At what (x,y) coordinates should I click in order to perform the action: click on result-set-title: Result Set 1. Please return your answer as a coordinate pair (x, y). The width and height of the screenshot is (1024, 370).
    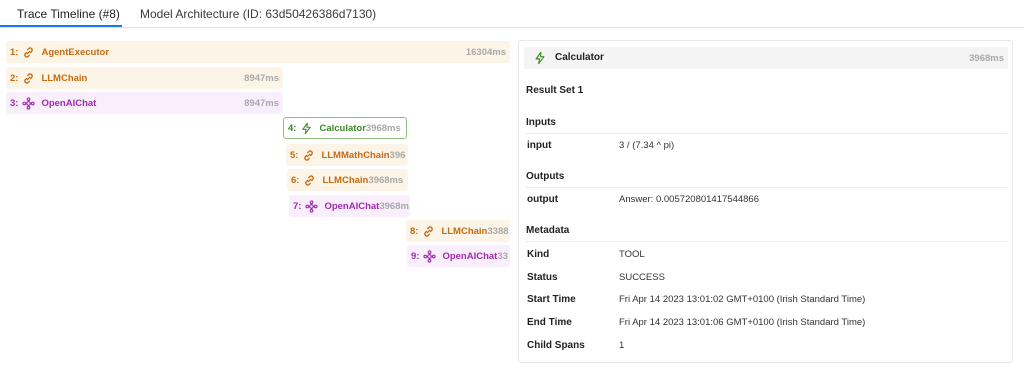
    Looking at the image, I should click on (555, 90).